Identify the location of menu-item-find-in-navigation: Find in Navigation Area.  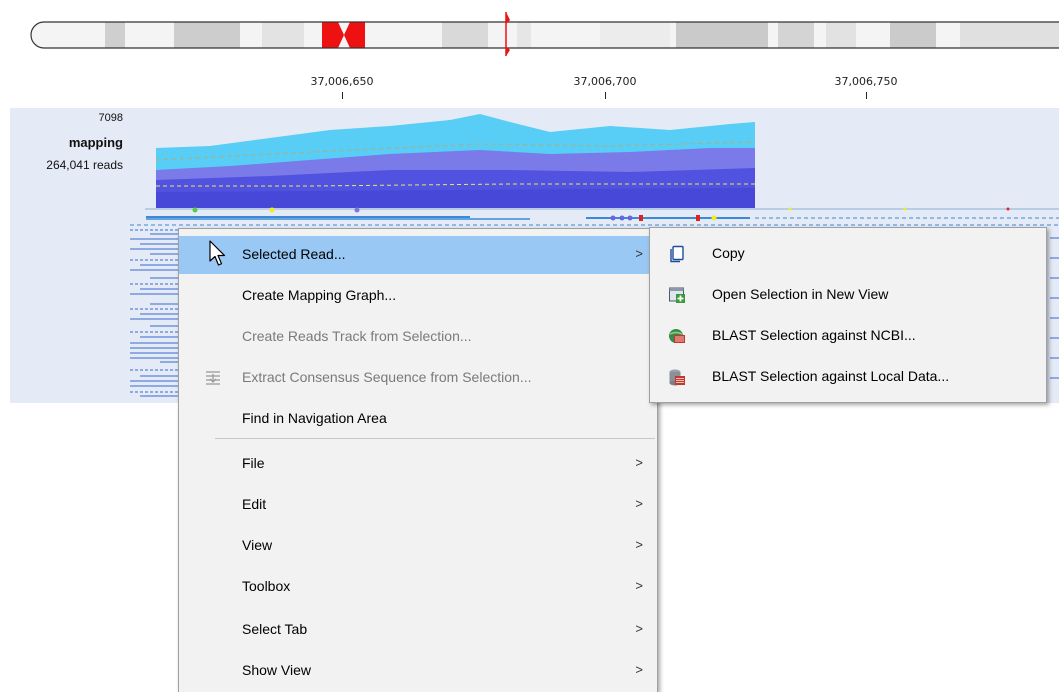
(418, 419).